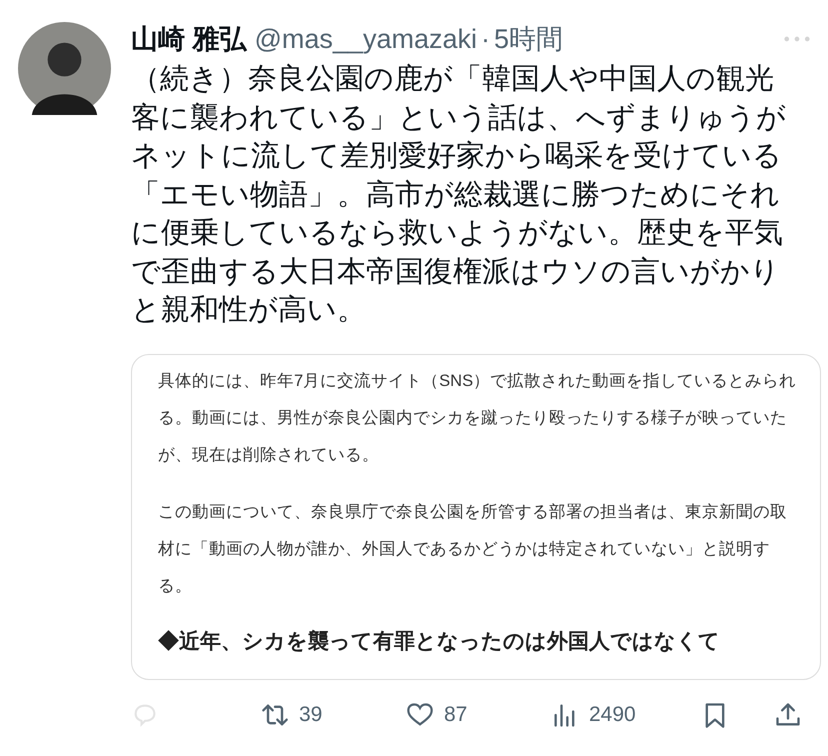 Image resolution: width=828 pixels, height=756 pixels. Describe the element at coordinates (478, 418) in the screenshot. I see `article-paragraph: 具体的には、昨年7月に交流サイト（SNS）で拡散された動画を指しているとみられる。動画には、男性が奈良公園内でシカを蹴ったり殴ったりする様子が映っていたが、現在は削除されている。` at that location.